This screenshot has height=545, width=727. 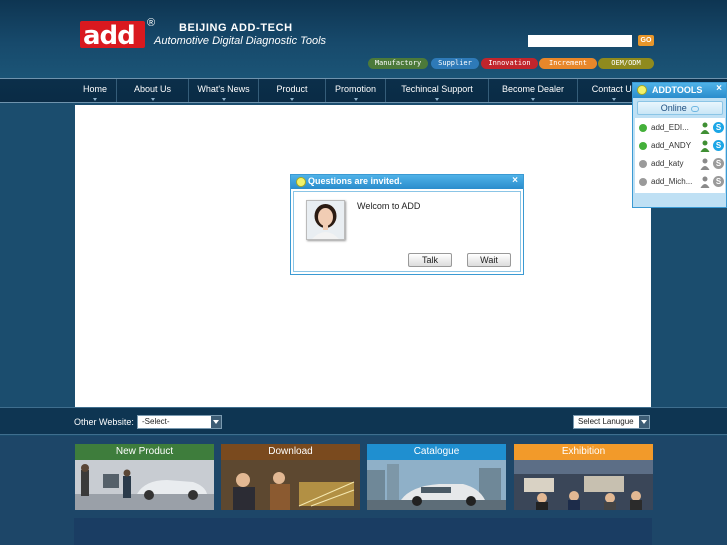 I want to click on widget-title: ADDTOOLS, so click(x=677, y=90).